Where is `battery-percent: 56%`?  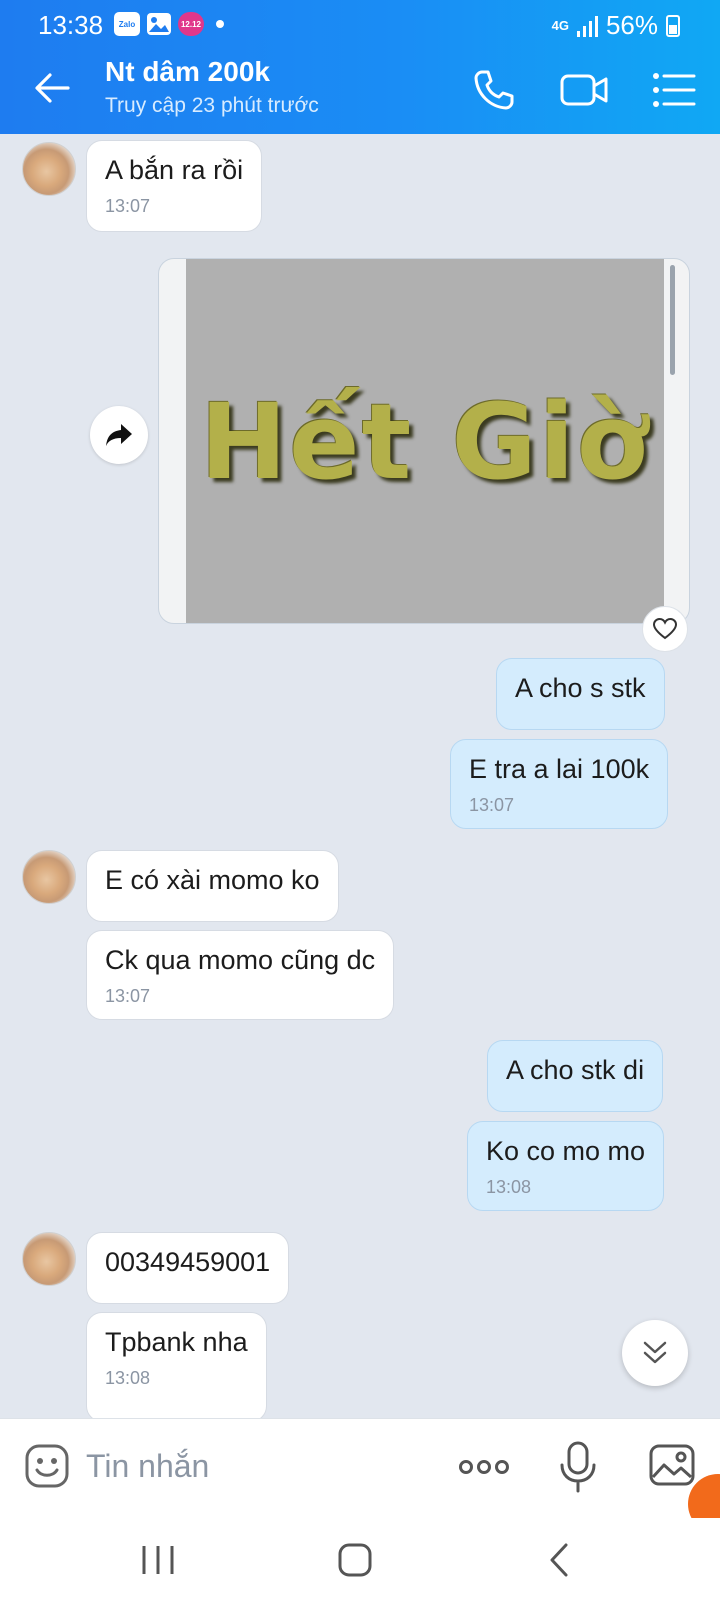
battery-percent: 56% is located at coordinates (631, 25).